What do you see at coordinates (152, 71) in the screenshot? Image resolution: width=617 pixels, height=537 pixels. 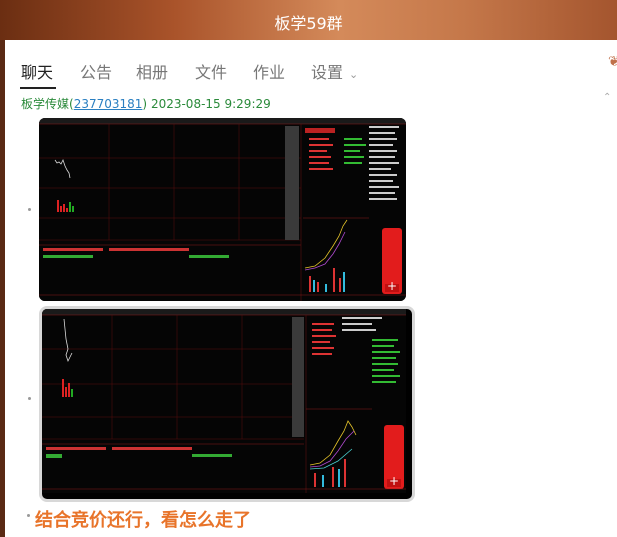 I see `tab-album: 相册` at bounding box center [152, 71].